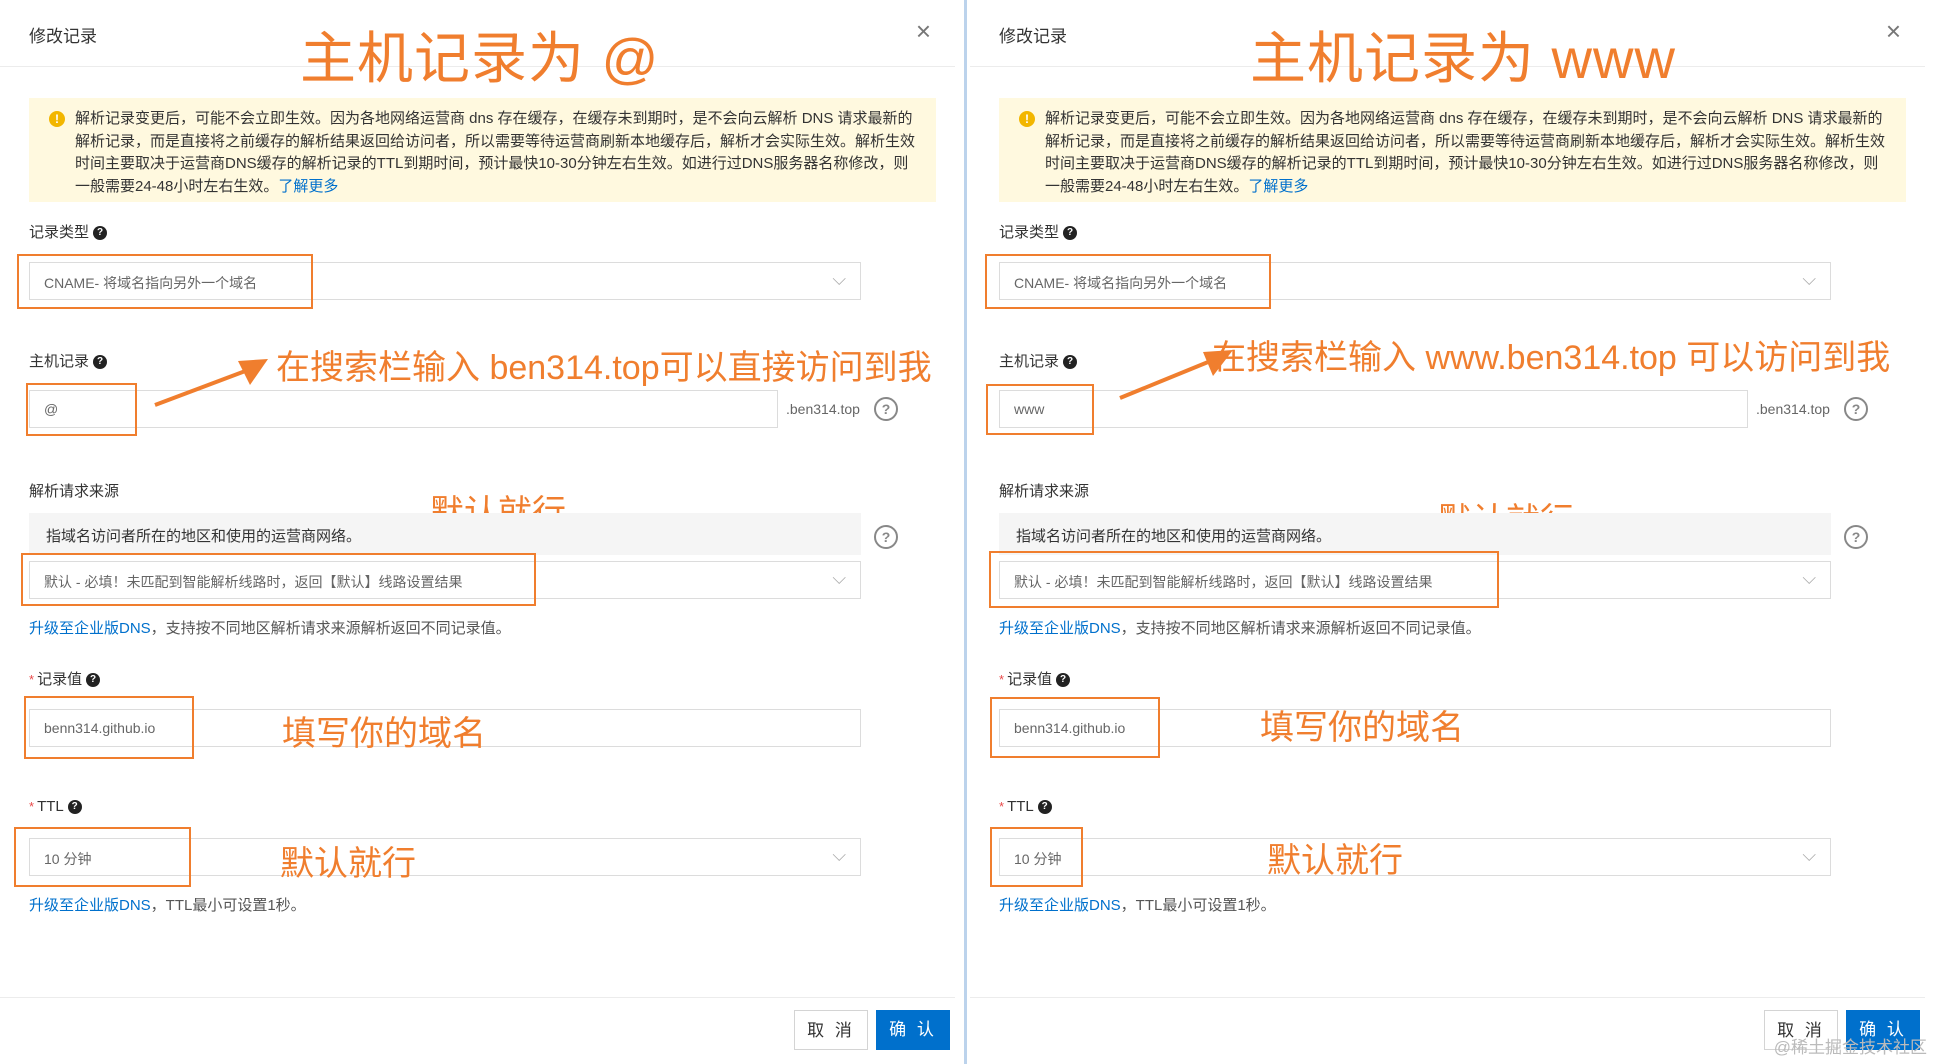  Describe the element at coordinates (211, 383) in the screenshot. I see `arrow-icon` at that location.